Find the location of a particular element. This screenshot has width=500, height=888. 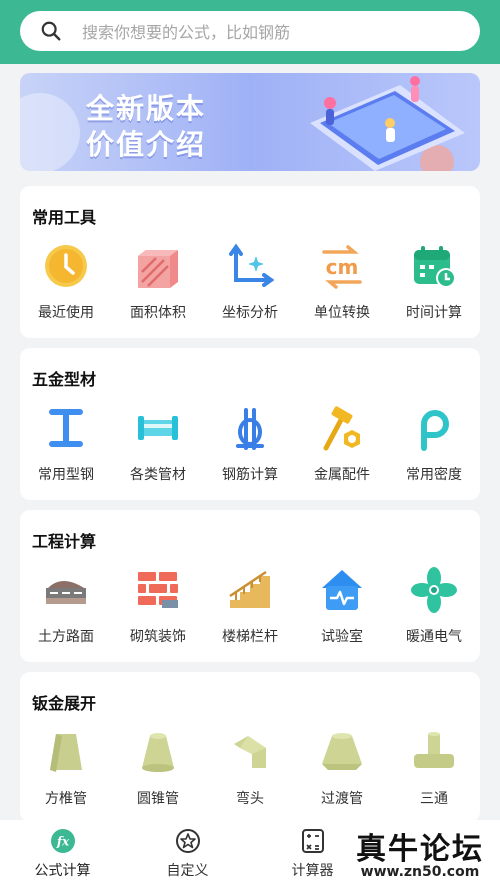

section-title: 五金型材 is located at coordinates (64, 379).